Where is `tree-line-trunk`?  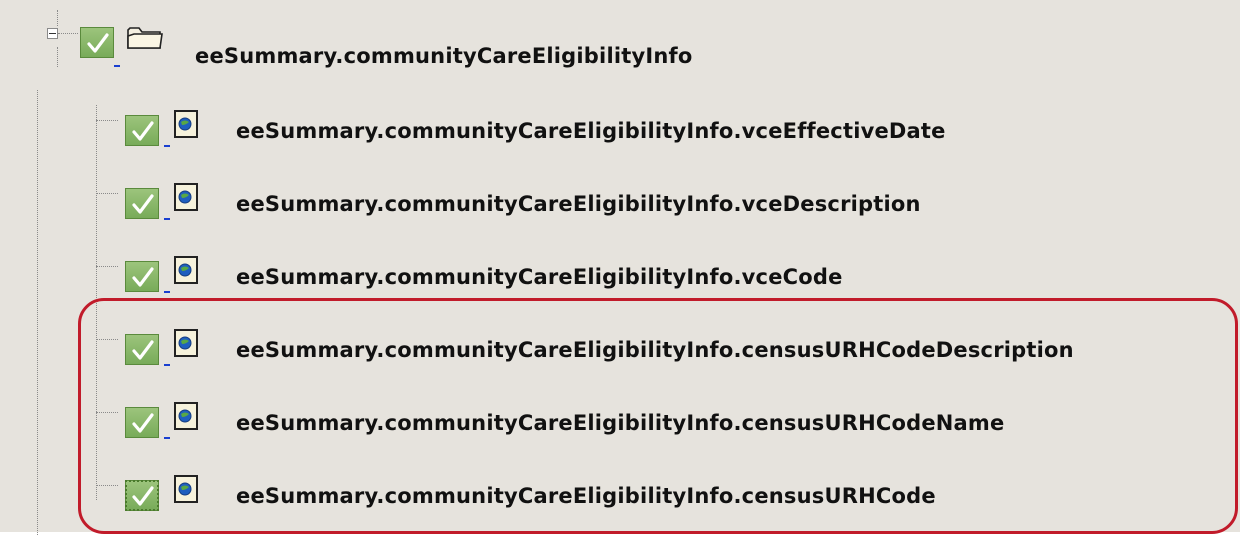 tree-line-trunk is located at coordinates (37, 312).